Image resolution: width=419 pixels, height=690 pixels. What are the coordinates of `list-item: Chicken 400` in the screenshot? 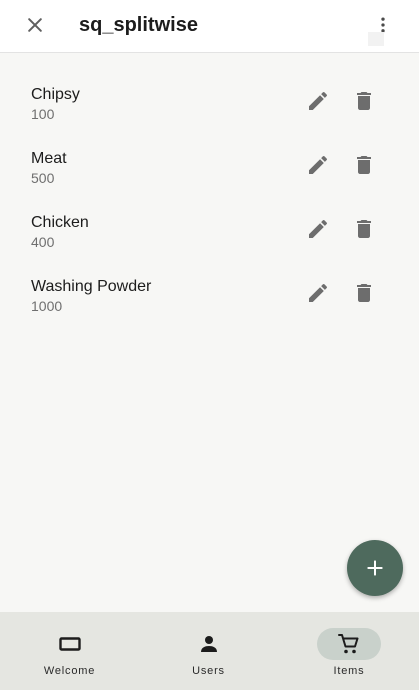 It's located at (209, 224).